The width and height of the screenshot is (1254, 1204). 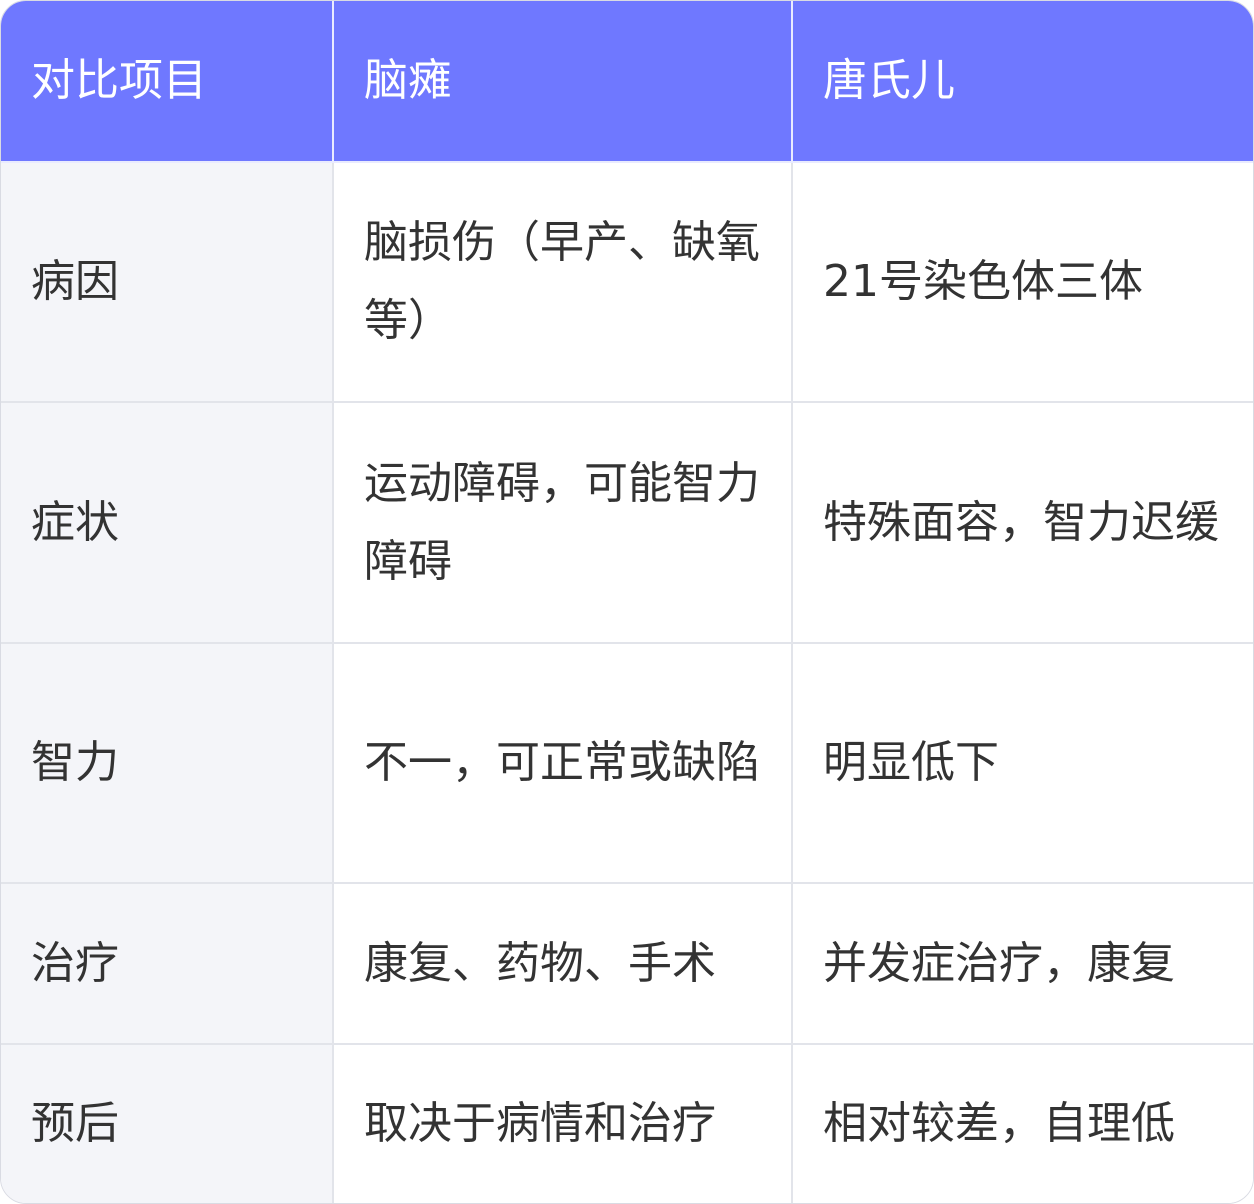 I want to click on cell-down-syndrome: 并发症治疗，康复, so click(x=1022, y=964).